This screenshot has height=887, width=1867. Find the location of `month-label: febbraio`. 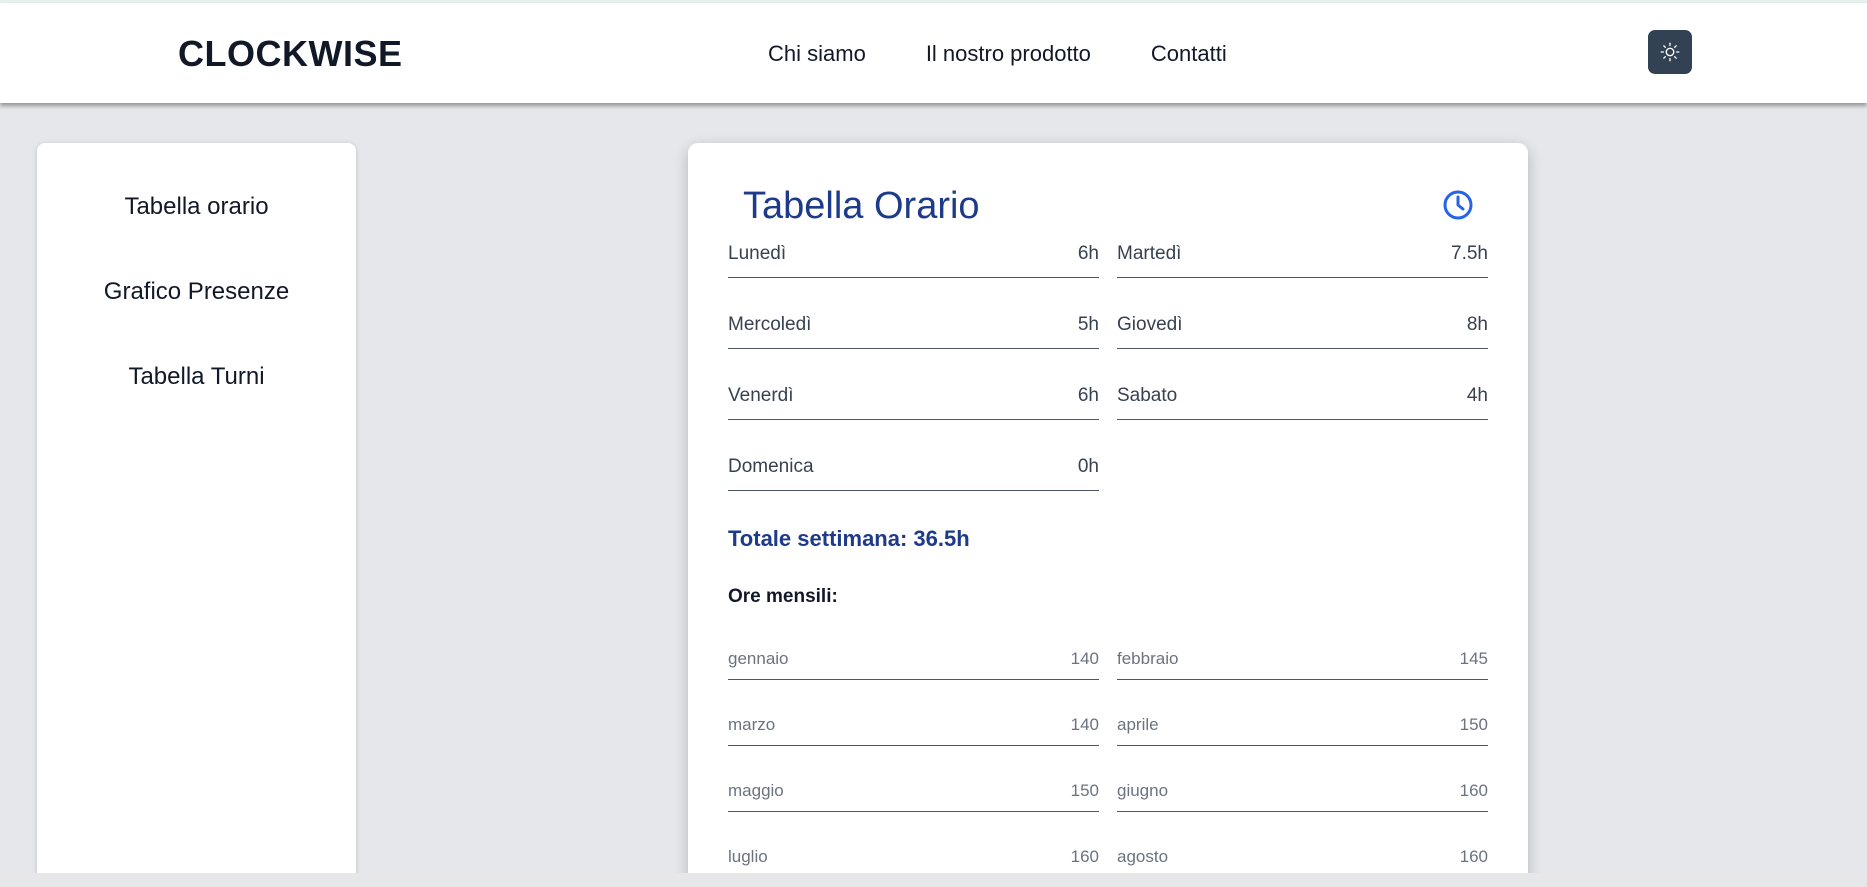

month-label: febbraio is located at coordinates (1148, 658).